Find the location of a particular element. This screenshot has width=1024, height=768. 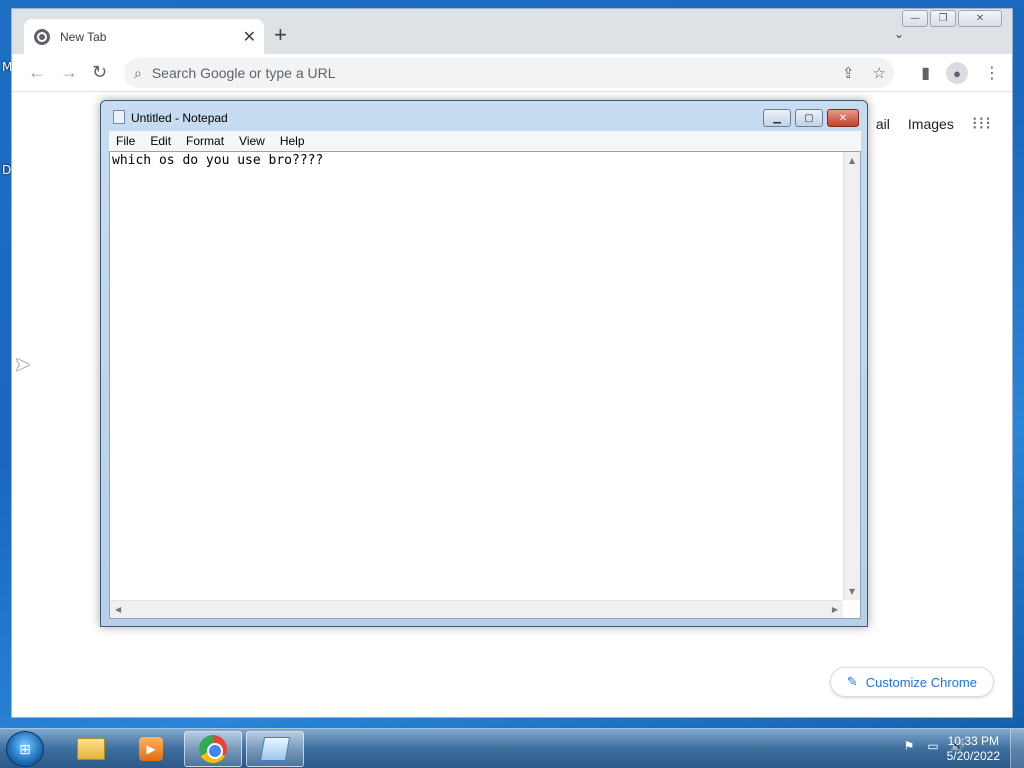

share-icon: ⇪ is located at coordinates (848, 73).